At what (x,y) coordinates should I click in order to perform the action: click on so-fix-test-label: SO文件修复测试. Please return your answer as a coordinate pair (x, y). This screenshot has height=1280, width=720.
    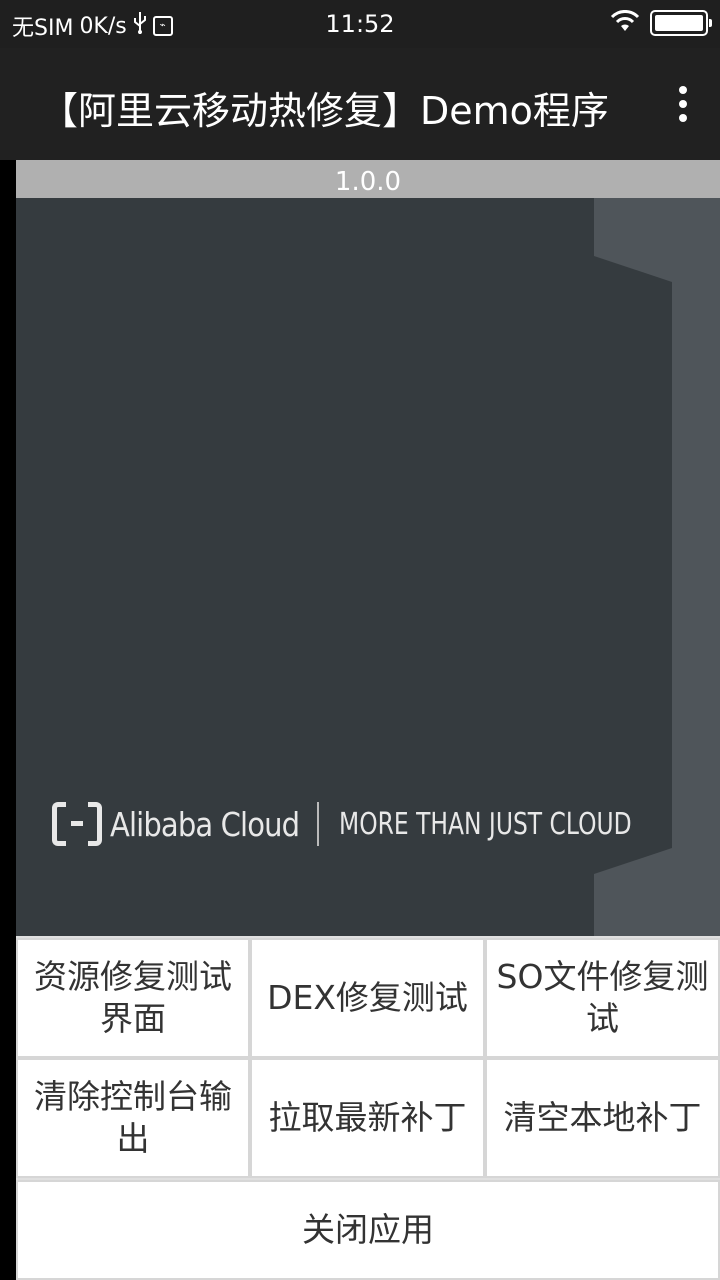
    Looking at the image, I should click on (602, 997).